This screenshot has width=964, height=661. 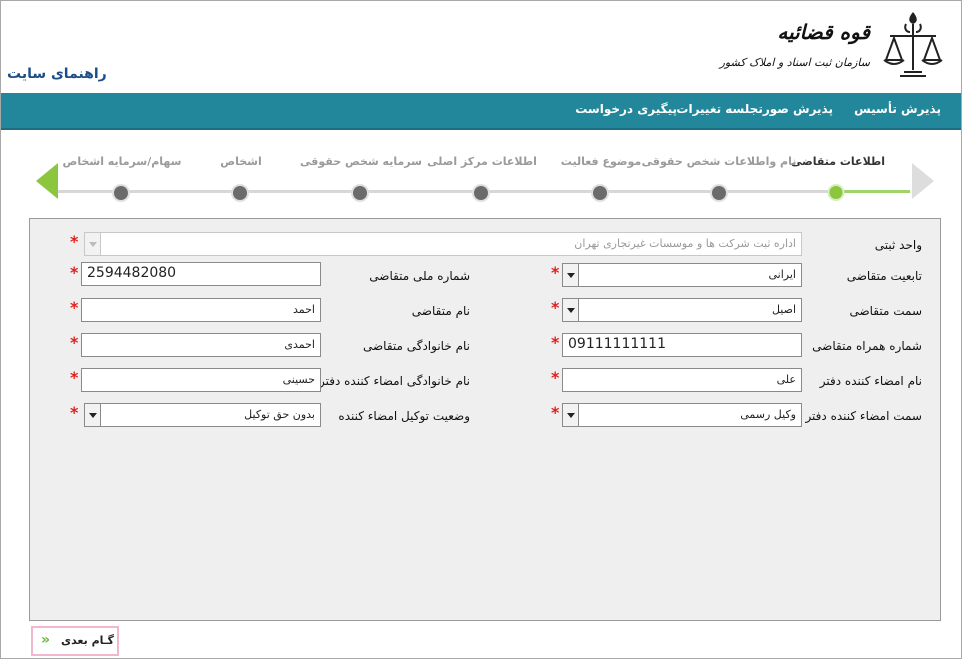 I want to click on step-label-activity-subject: موضوع فعالیت, so click(x=601, y=161).